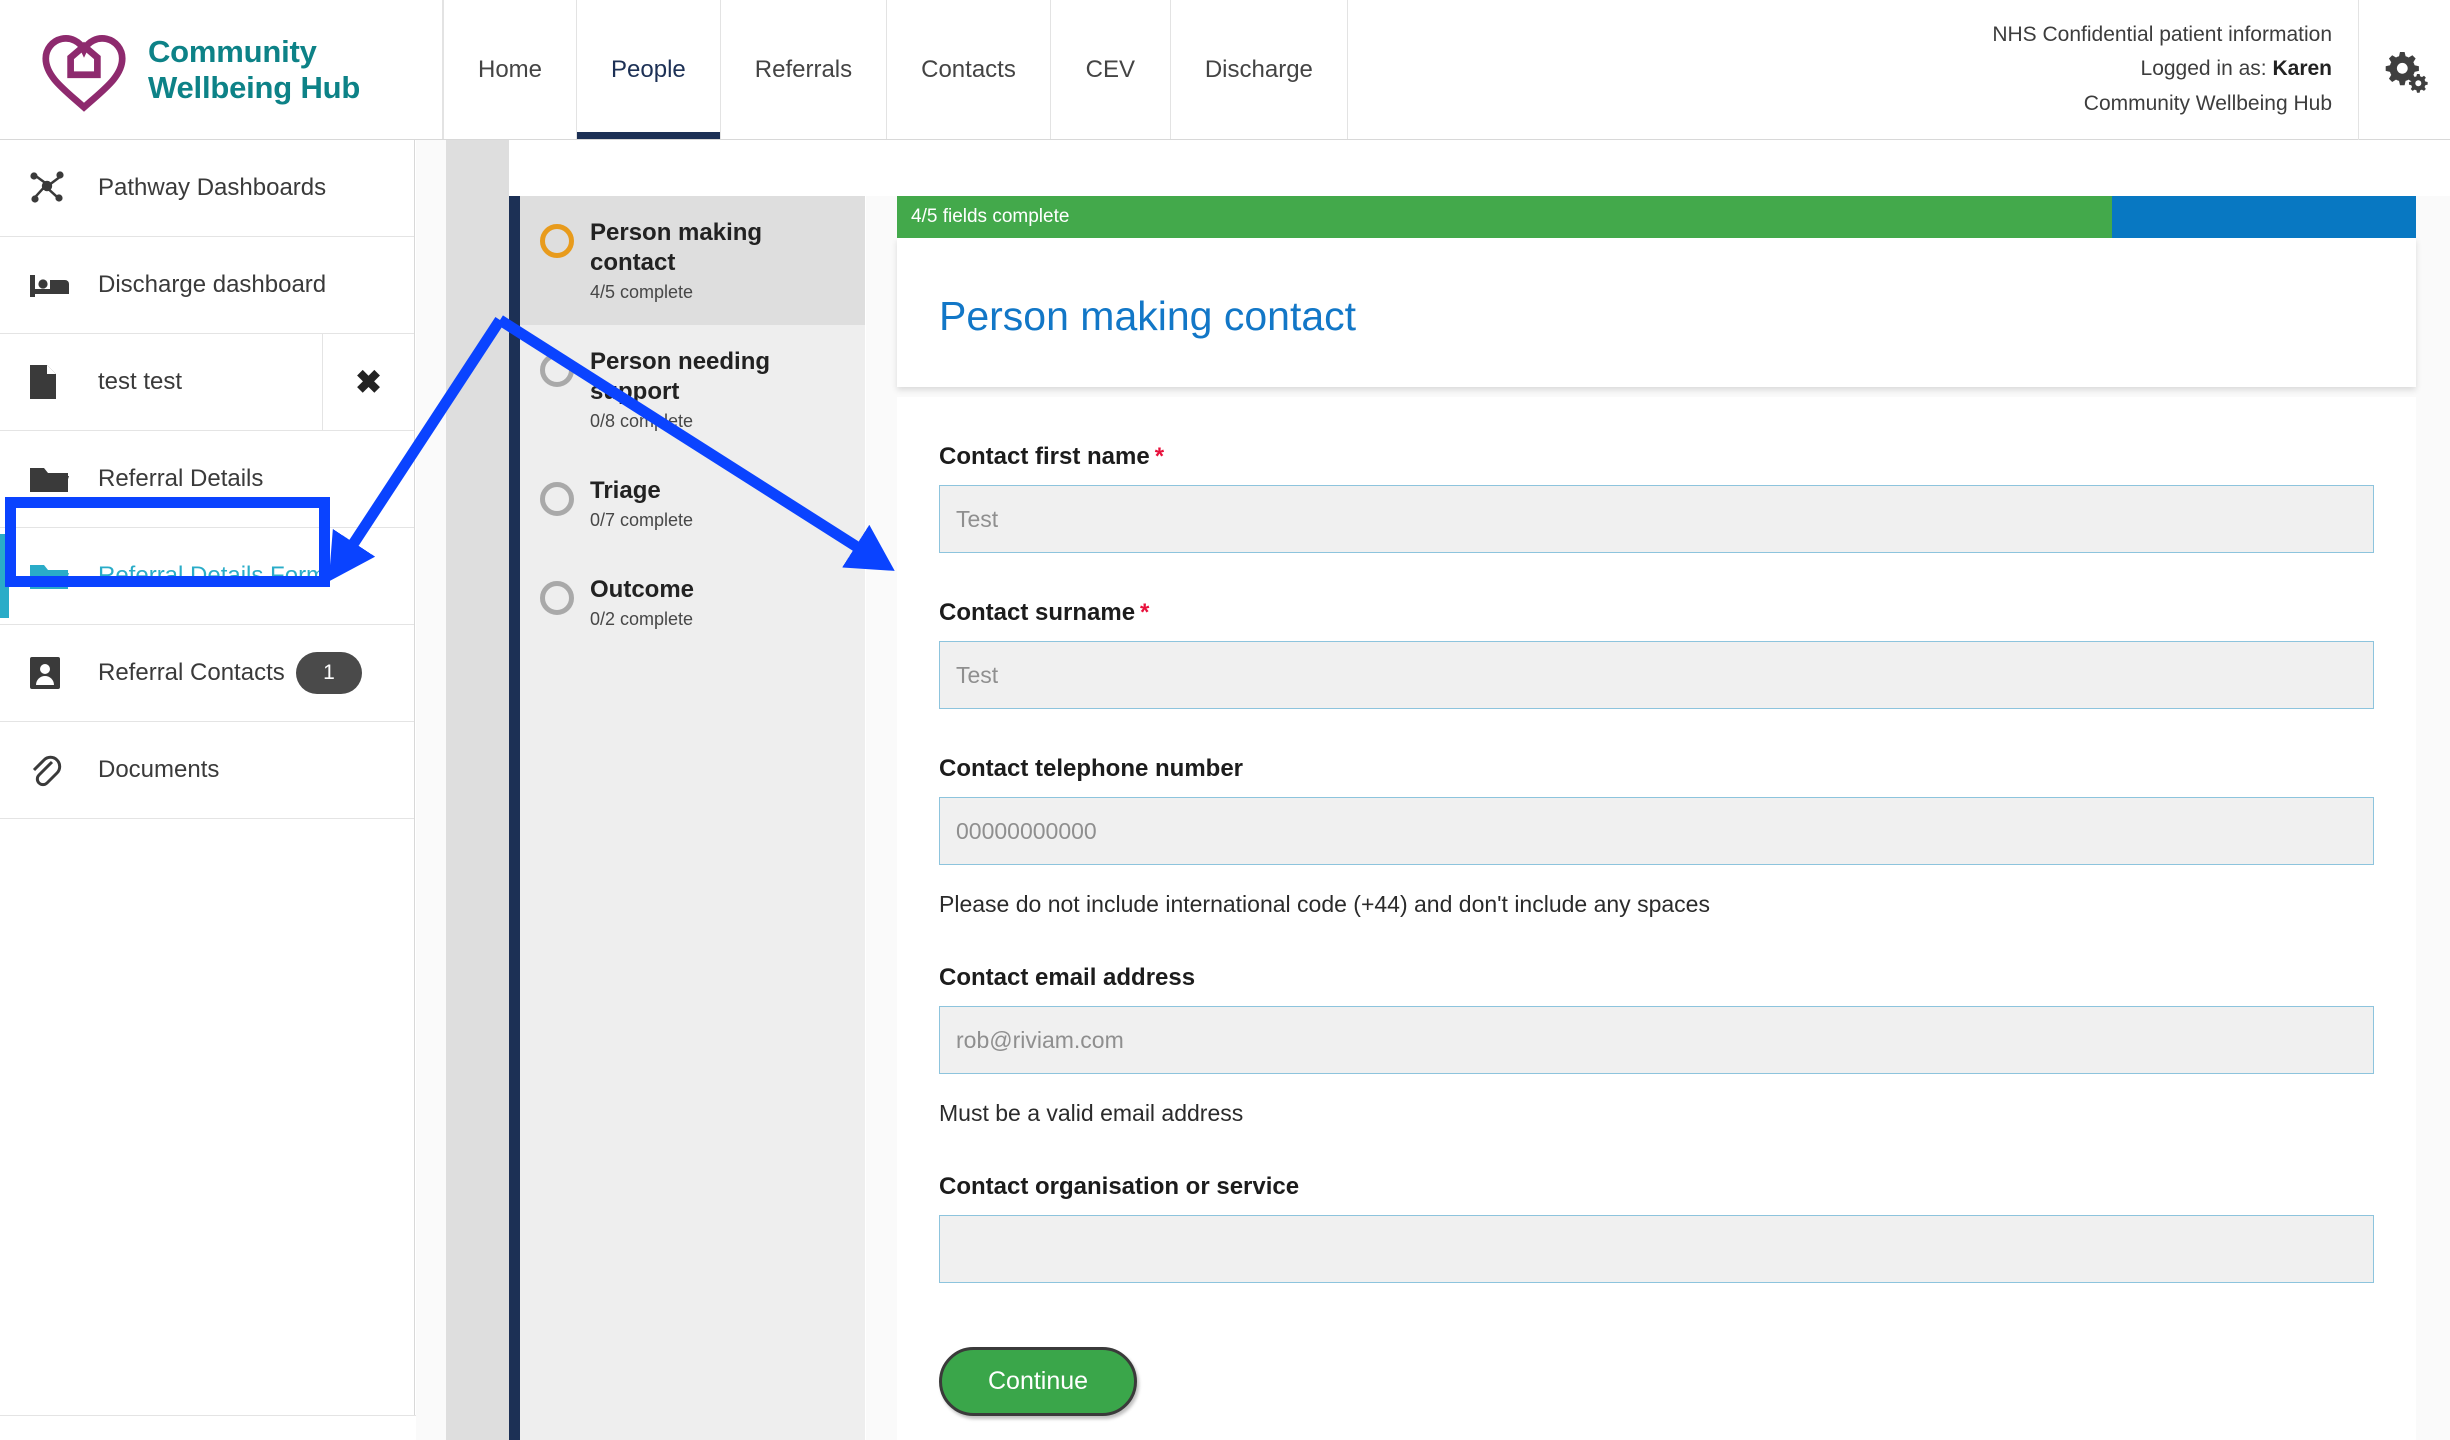  I want to click on step-progress: 4/5 complete, so click(642, 292).